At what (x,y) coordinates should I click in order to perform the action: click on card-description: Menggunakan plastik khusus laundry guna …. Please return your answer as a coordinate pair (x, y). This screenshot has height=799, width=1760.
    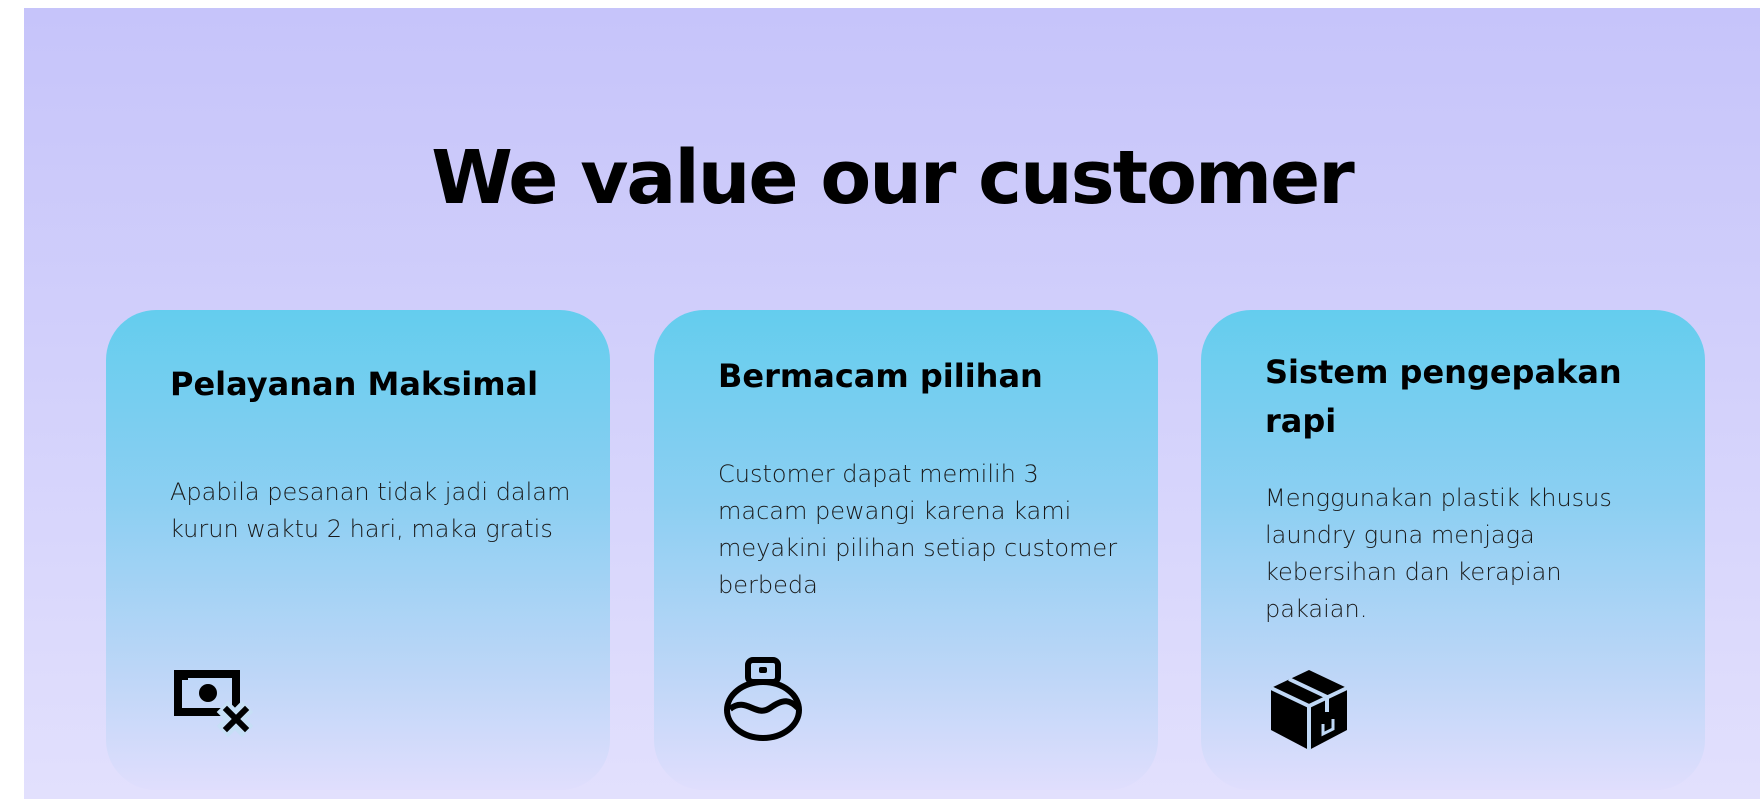
    Looking at the image, I should click on (1438, 553).